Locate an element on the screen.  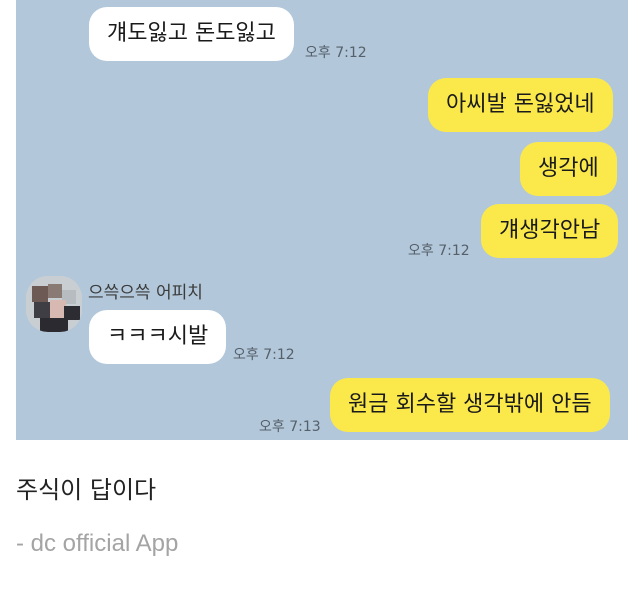
message-bubble-outgoing: 걔생각안남 is located at coordinates (550, 231).